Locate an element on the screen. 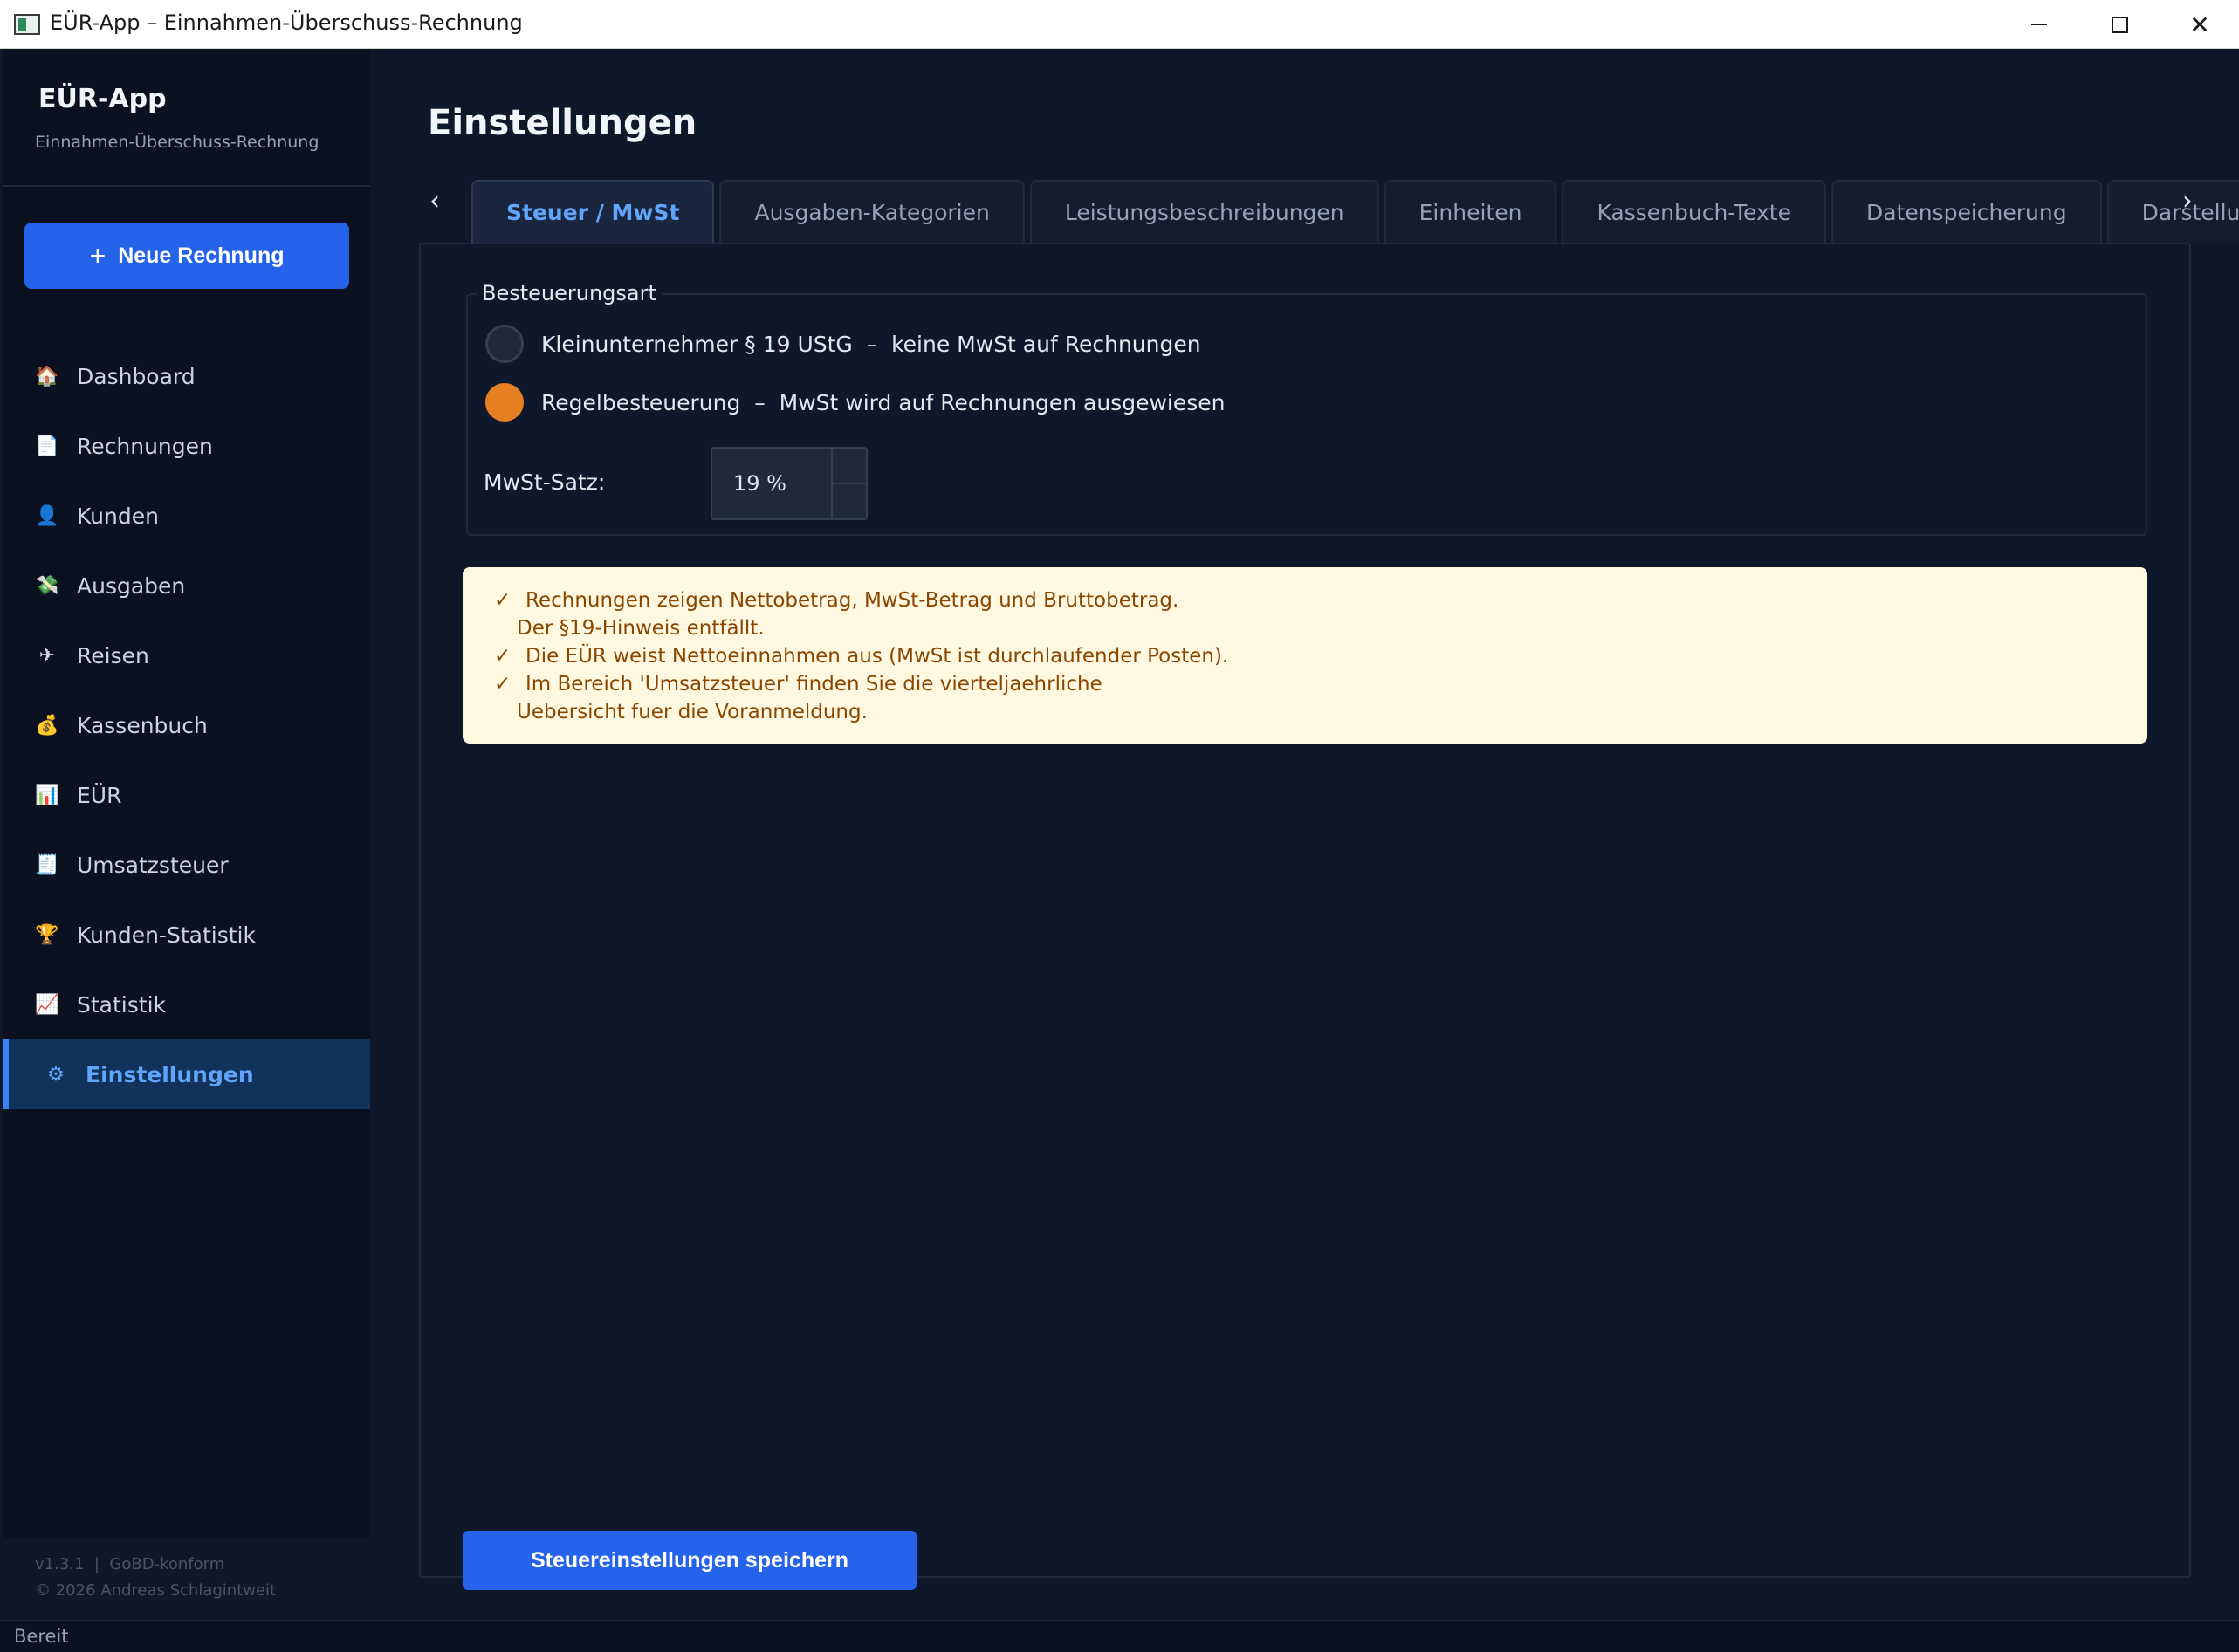 This screenshot has height=1652, width=2239. minimize-icon is located at coordinates (2039, 24).